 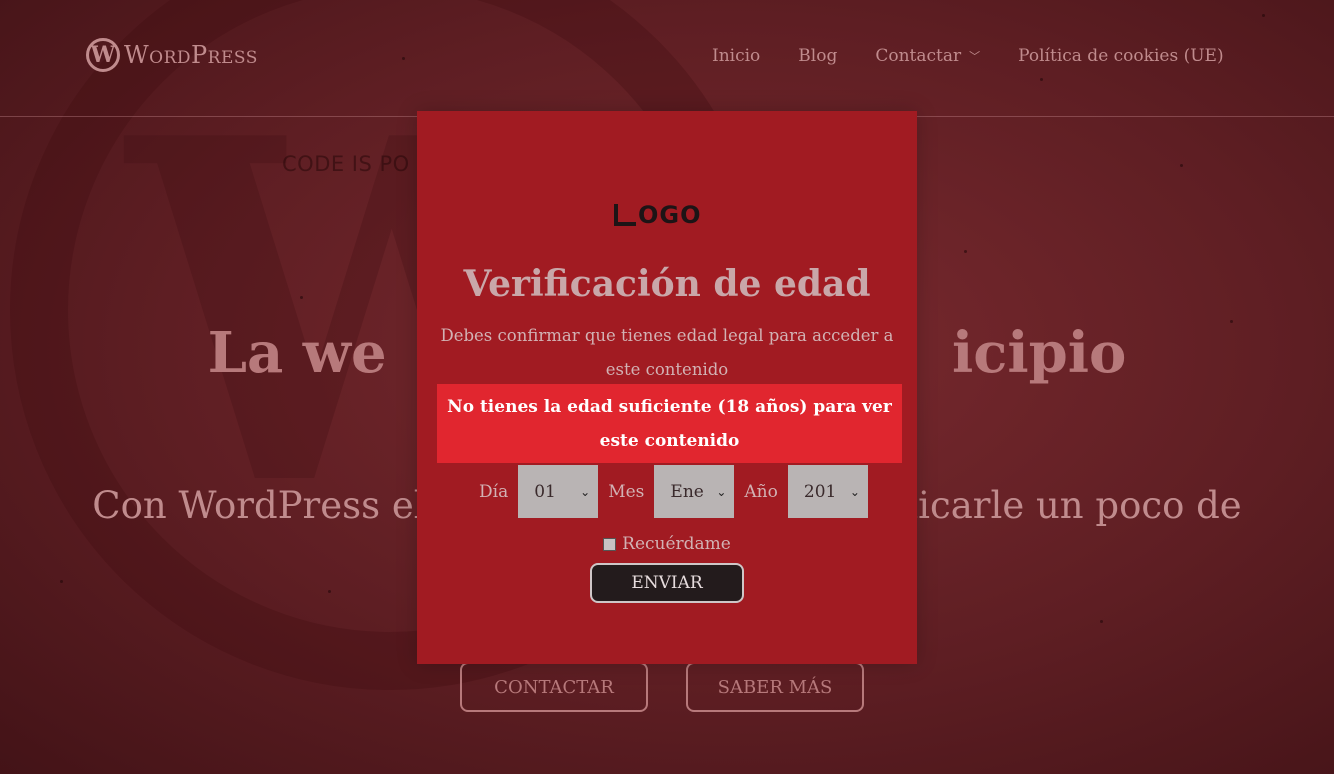 What do you see at coordinates (191, 55) in the screenshot?
I see `site-name: WordPress` at bounding box center [191, 55].